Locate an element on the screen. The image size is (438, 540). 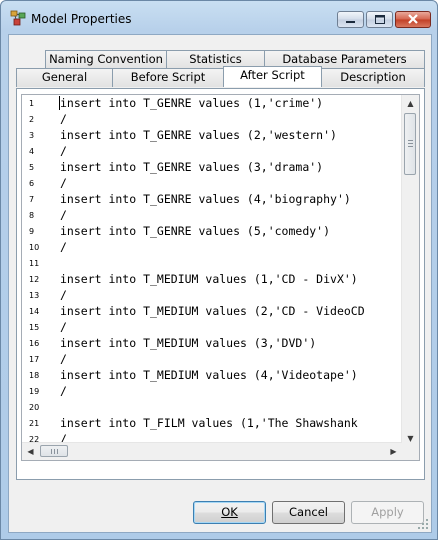
tab-label: Database Parameters is located at coordinates (344, 59).